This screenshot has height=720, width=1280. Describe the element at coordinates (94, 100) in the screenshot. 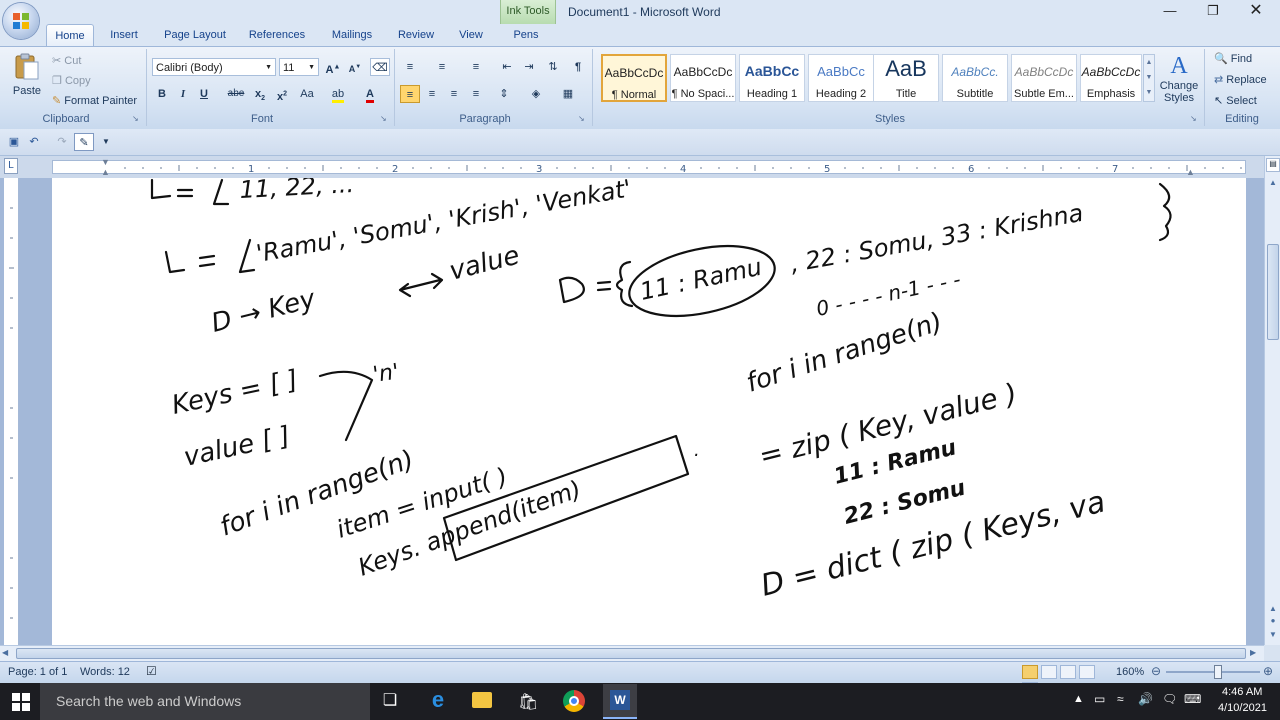

I see `format-painter-button: ✎ Format Painter` at that location.